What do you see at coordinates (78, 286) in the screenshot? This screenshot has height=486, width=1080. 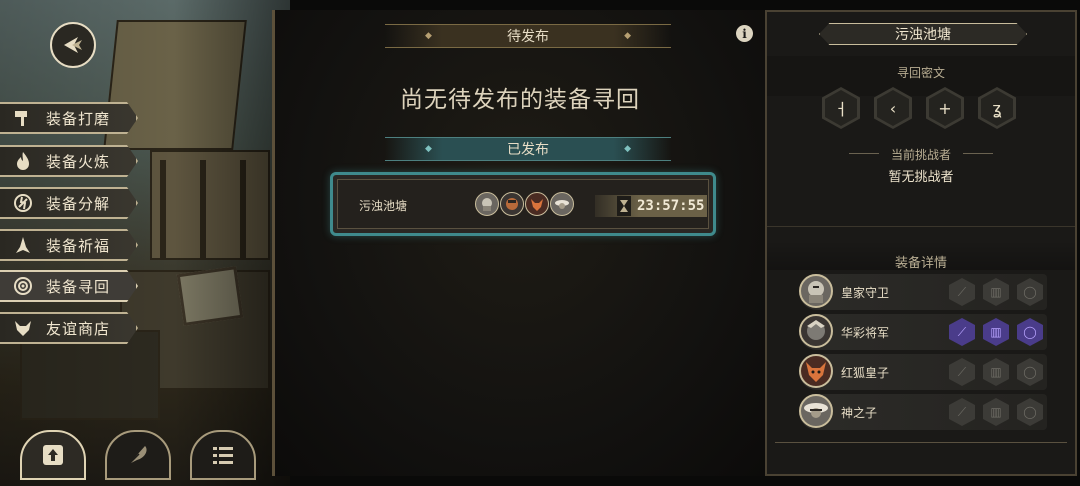 I see `sidebar-item-label: 装备寻回` at bounding box center [78, 286].